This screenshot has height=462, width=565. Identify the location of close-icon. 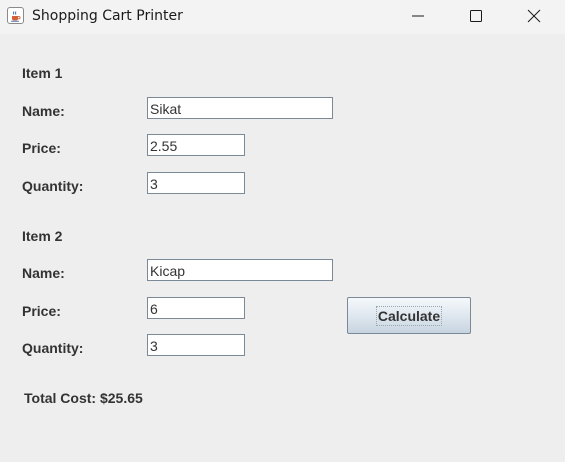
(534, 16).